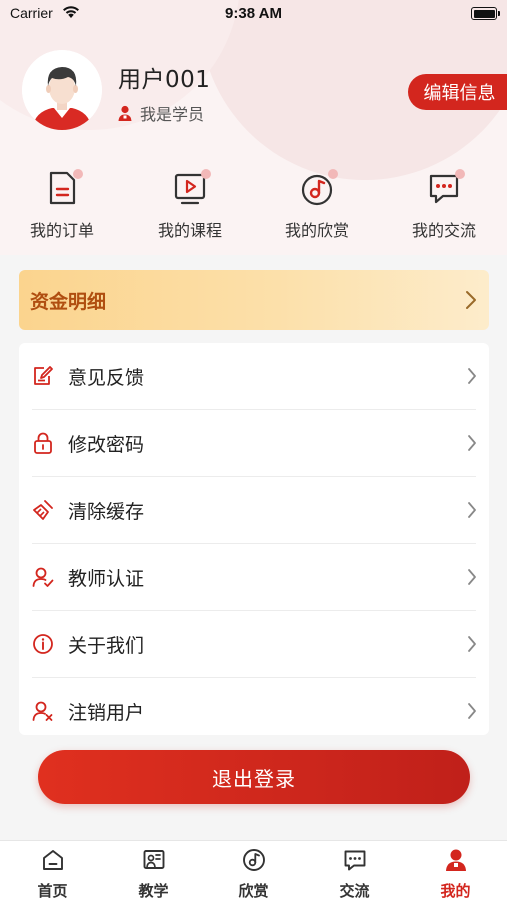  I want to click on tab-profile: 我的, so click(455, 870).